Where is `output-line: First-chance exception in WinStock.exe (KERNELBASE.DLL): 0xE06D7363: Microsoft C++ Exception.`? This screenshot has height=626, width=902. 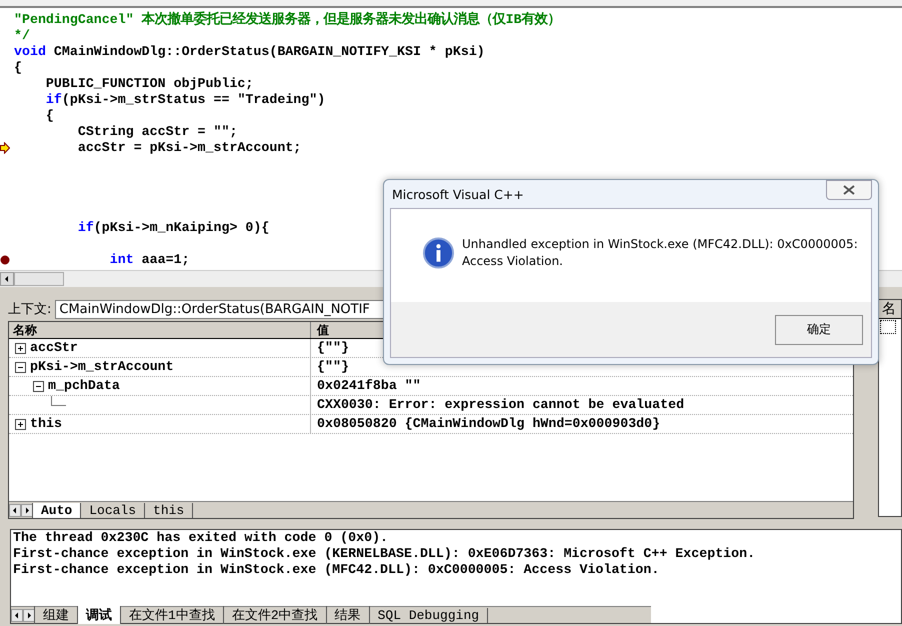
output-line: First-chance exception in WinStock.exe (KERNELBASE.DLL): 0xE06D7363: Microsoft C++ Exception. is located at coordinates (384, 554).